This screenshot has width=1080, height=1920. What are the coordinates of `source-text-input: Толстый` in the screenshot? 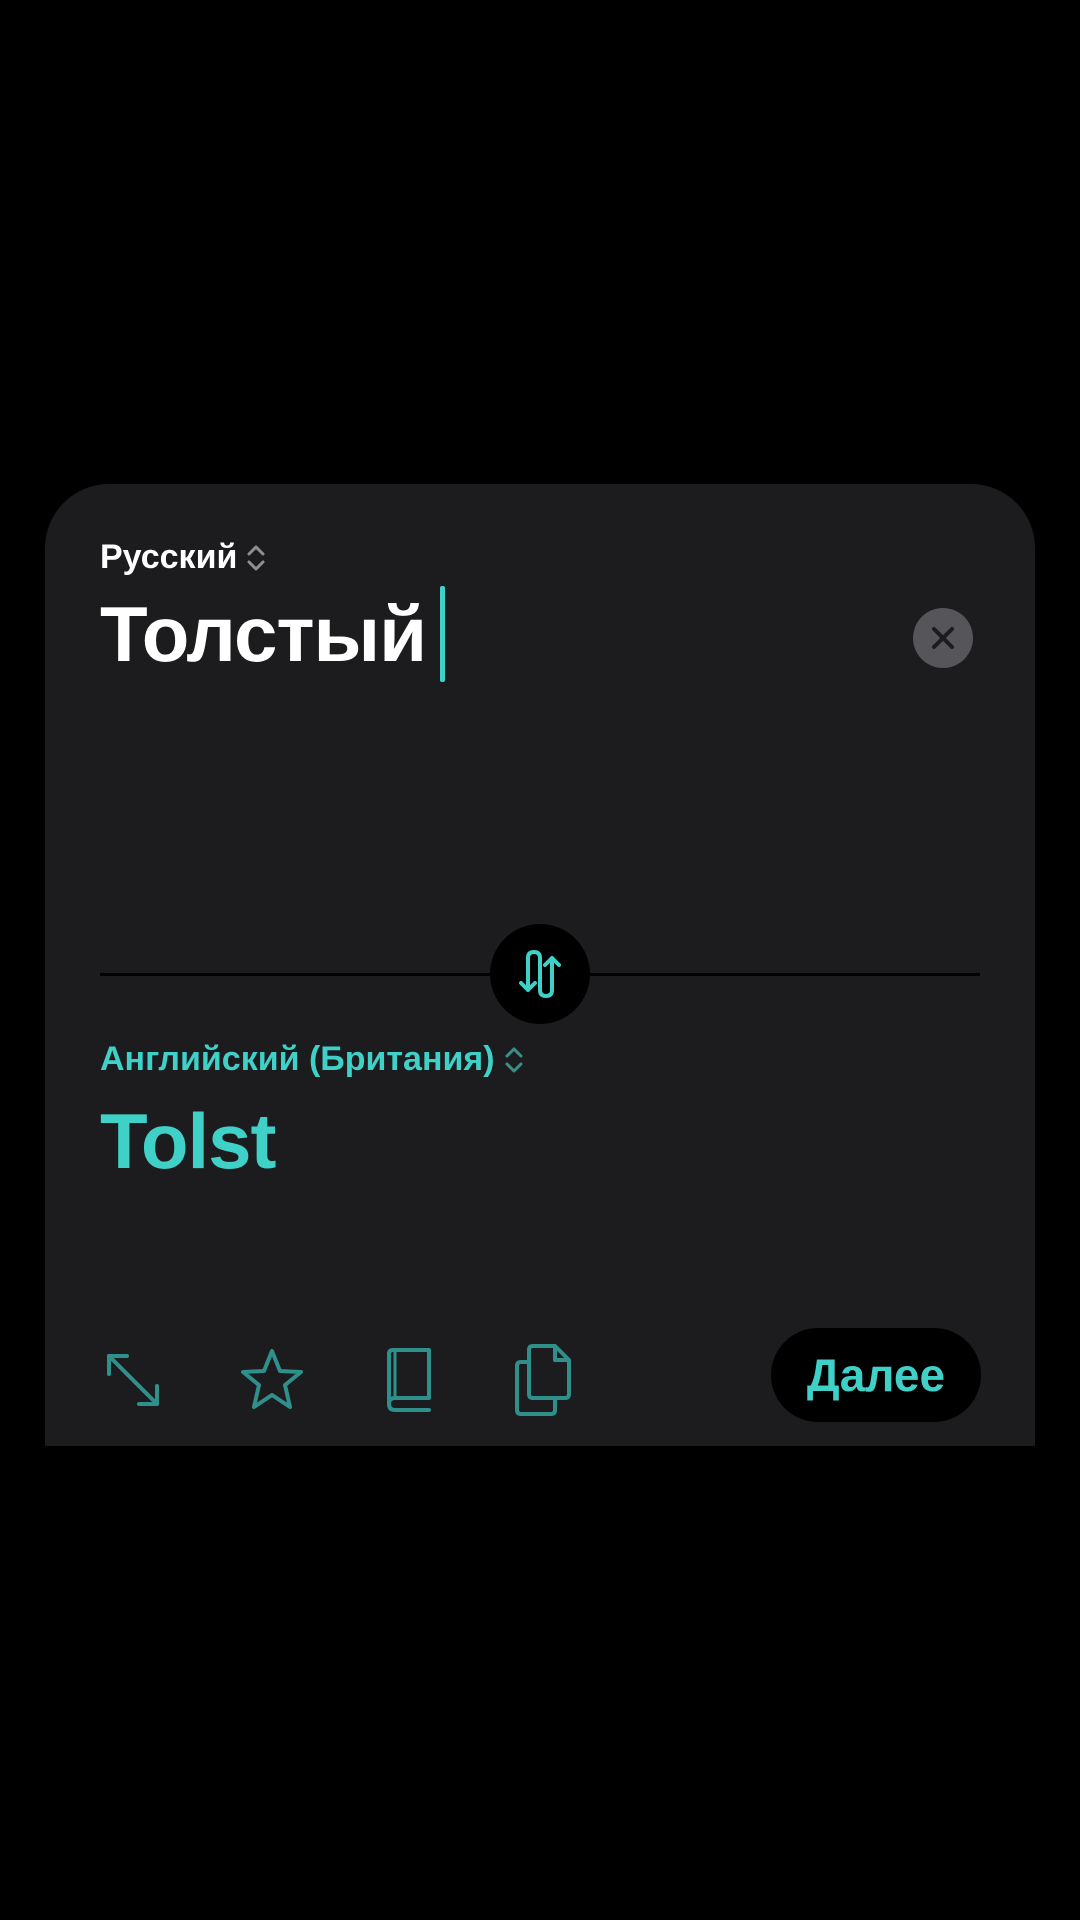 It's located at (273, 634).